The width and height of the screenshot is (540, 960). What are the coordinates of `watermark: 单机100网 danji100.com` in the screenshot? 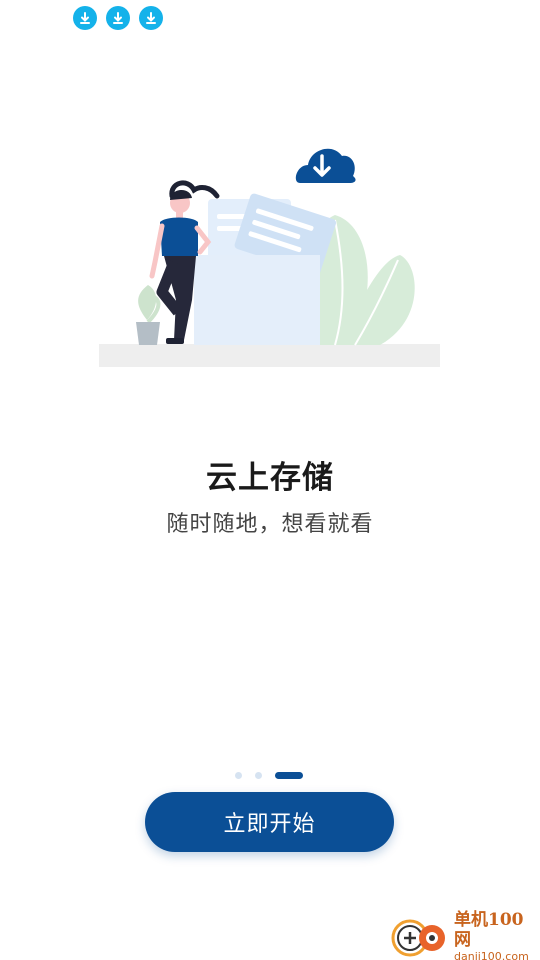 It's located at (464, 935).